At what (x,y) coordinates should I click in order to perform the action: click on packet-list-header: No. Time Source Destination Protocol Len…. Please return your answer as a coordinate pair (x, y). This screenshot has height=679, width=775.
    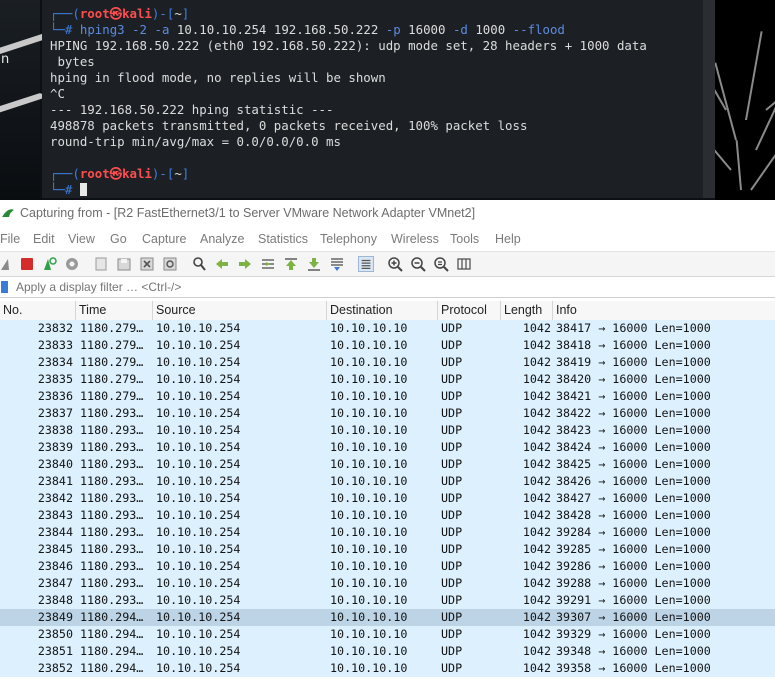
    Looking at the image, I should click on (387, 311).